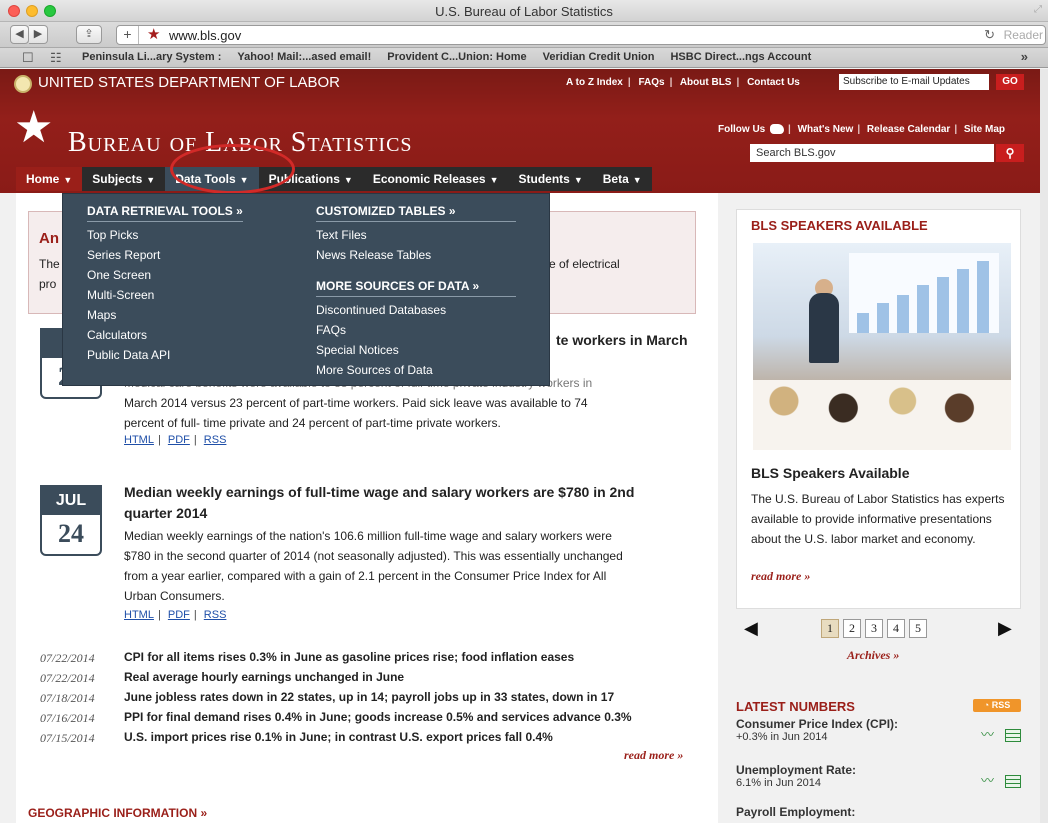 This screenshot has width=1048, height=823. I want to click on site-search-input: Search BLS.gov, so click(872, 153).